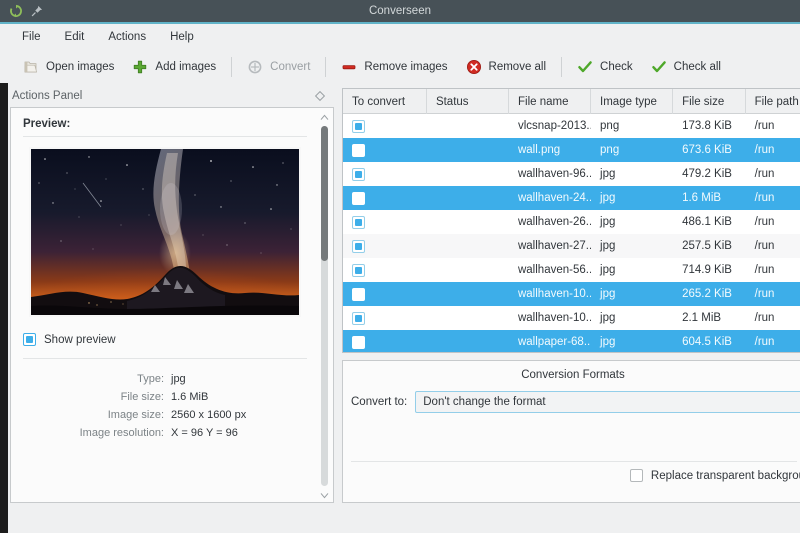 This screenshot has height=533, width=800. What do you see at coordinates (165, 339) in the screenshot?
I see `show-preview-row: Show preview` at bounding box center [165, 339].